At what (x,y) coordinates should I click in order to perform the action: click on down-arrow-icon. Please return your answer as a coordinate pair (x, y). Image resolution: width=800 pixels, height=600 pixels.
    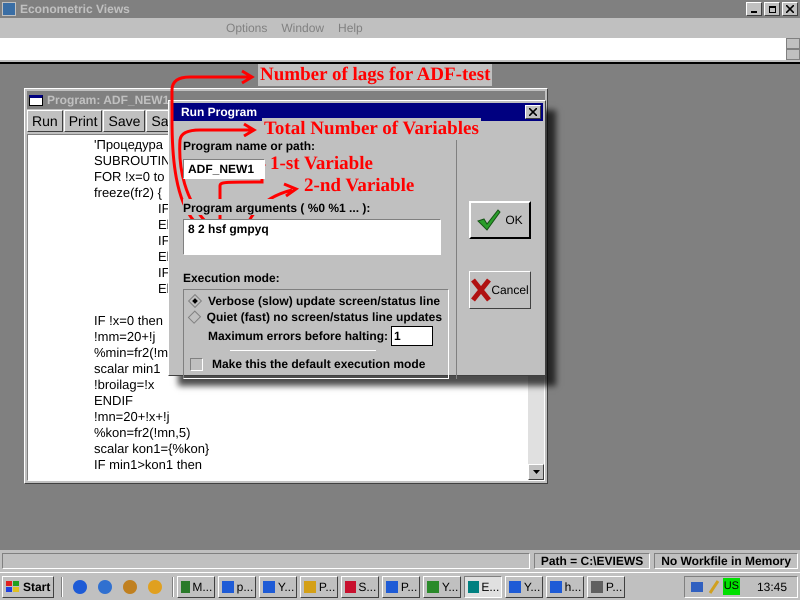
    Looking at the image, I should click on (536, 472).